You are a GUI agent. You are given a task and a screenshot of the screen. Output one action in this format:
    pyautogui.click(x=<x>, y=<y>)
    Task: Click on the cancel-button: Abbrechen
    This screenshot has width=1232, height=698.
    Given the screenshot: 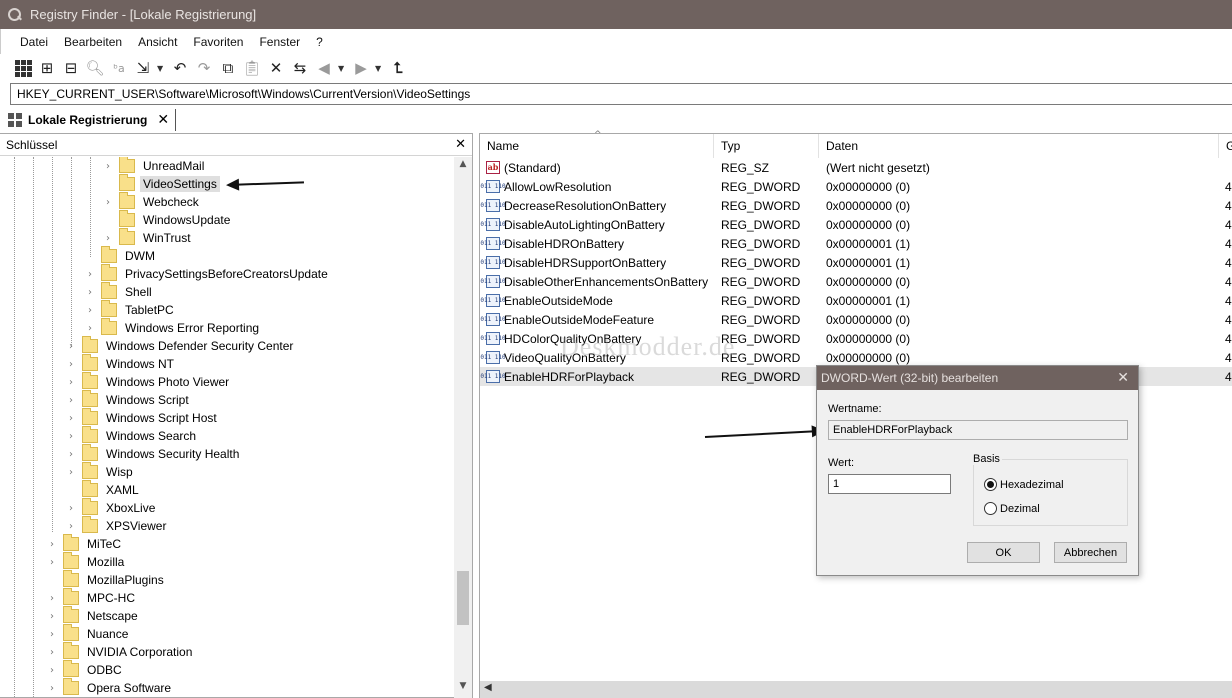 What is the action you would take?
    pyautogui.click(x=1090, y=552)
    